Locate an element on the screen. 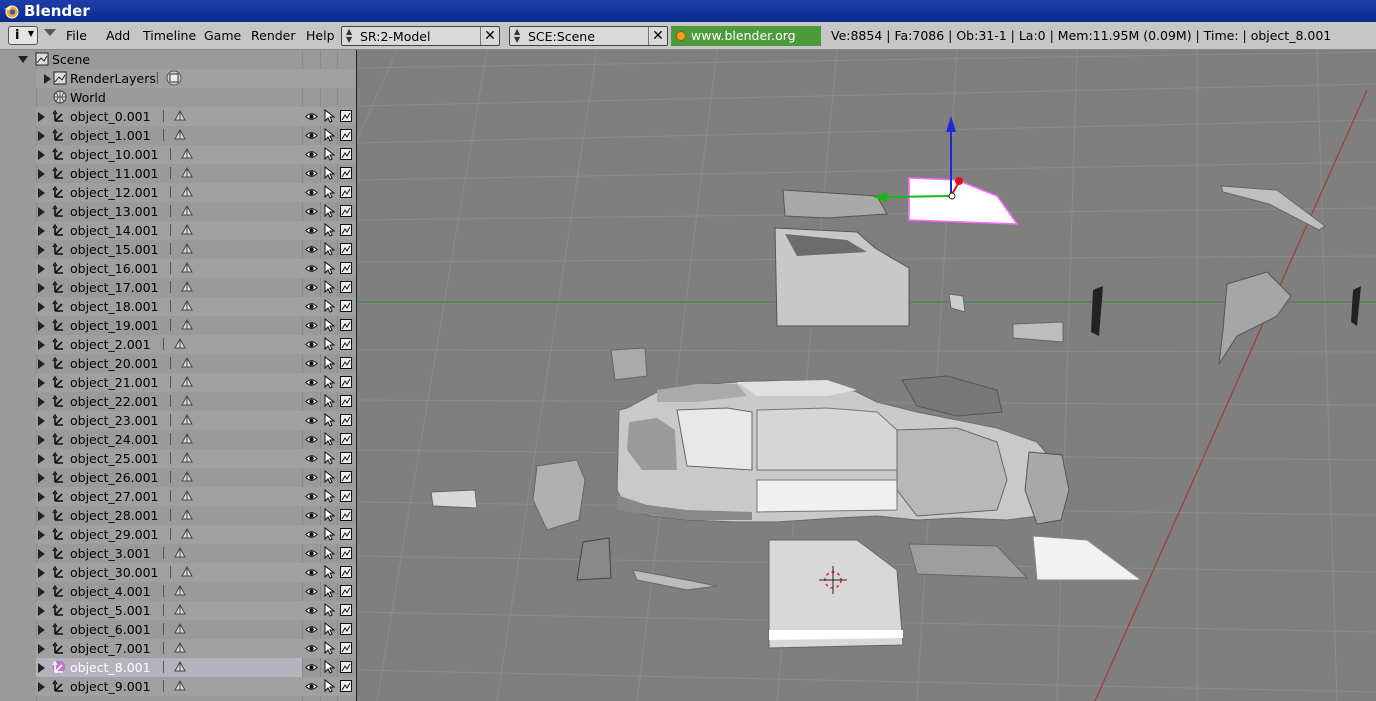 The width and height of the screenshot is (1376, 701). object-name: object_28.001 is located at coordinates (114, 515).